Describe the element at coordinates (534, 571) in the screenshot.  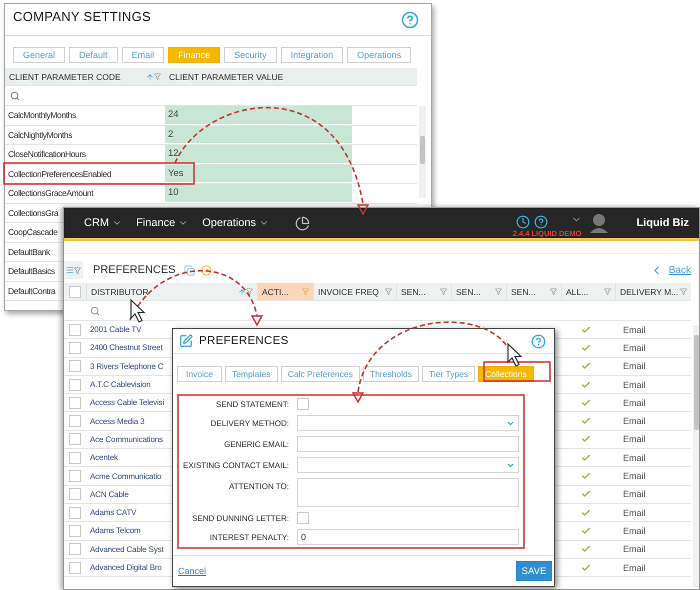
I see `save-button: SAVE` at that location.